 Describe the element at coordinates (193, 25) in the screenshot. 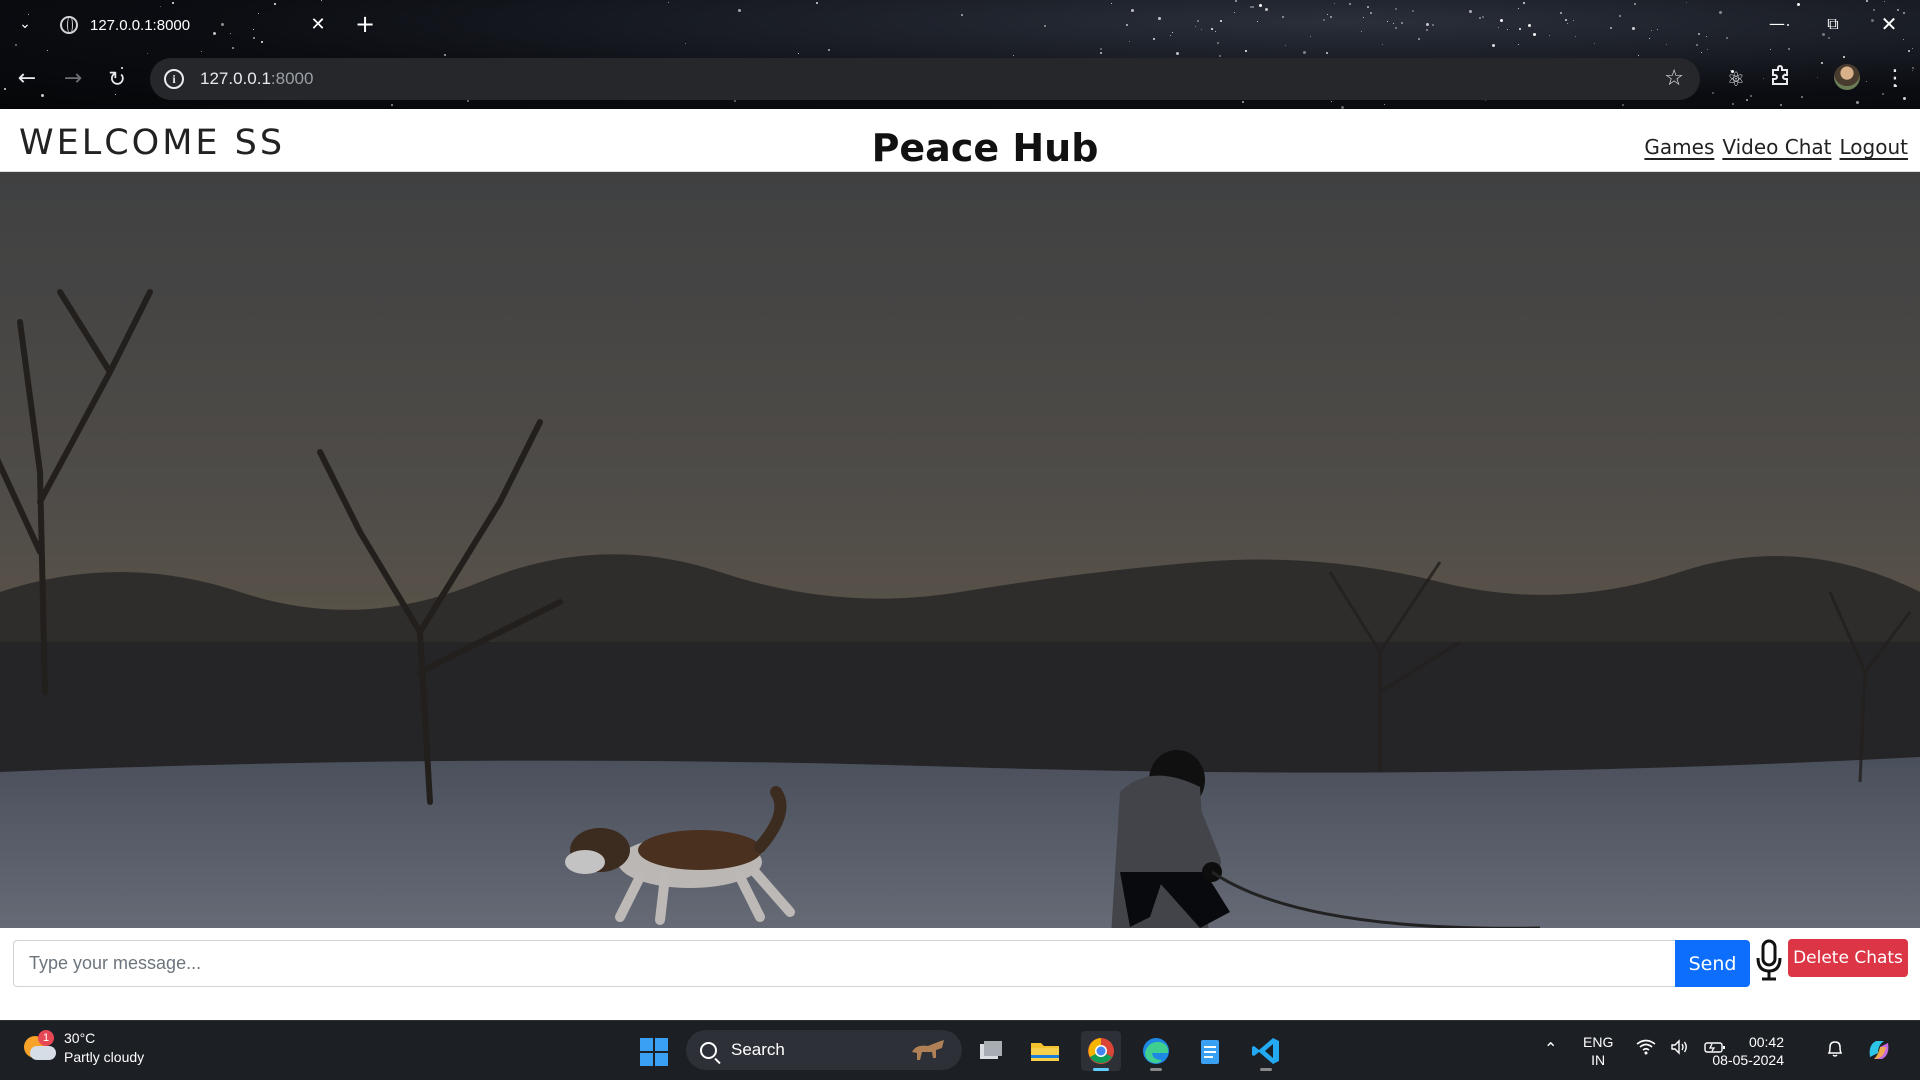

I see `browser-tab: 127.0.0.1:8000 ✕` at that location.